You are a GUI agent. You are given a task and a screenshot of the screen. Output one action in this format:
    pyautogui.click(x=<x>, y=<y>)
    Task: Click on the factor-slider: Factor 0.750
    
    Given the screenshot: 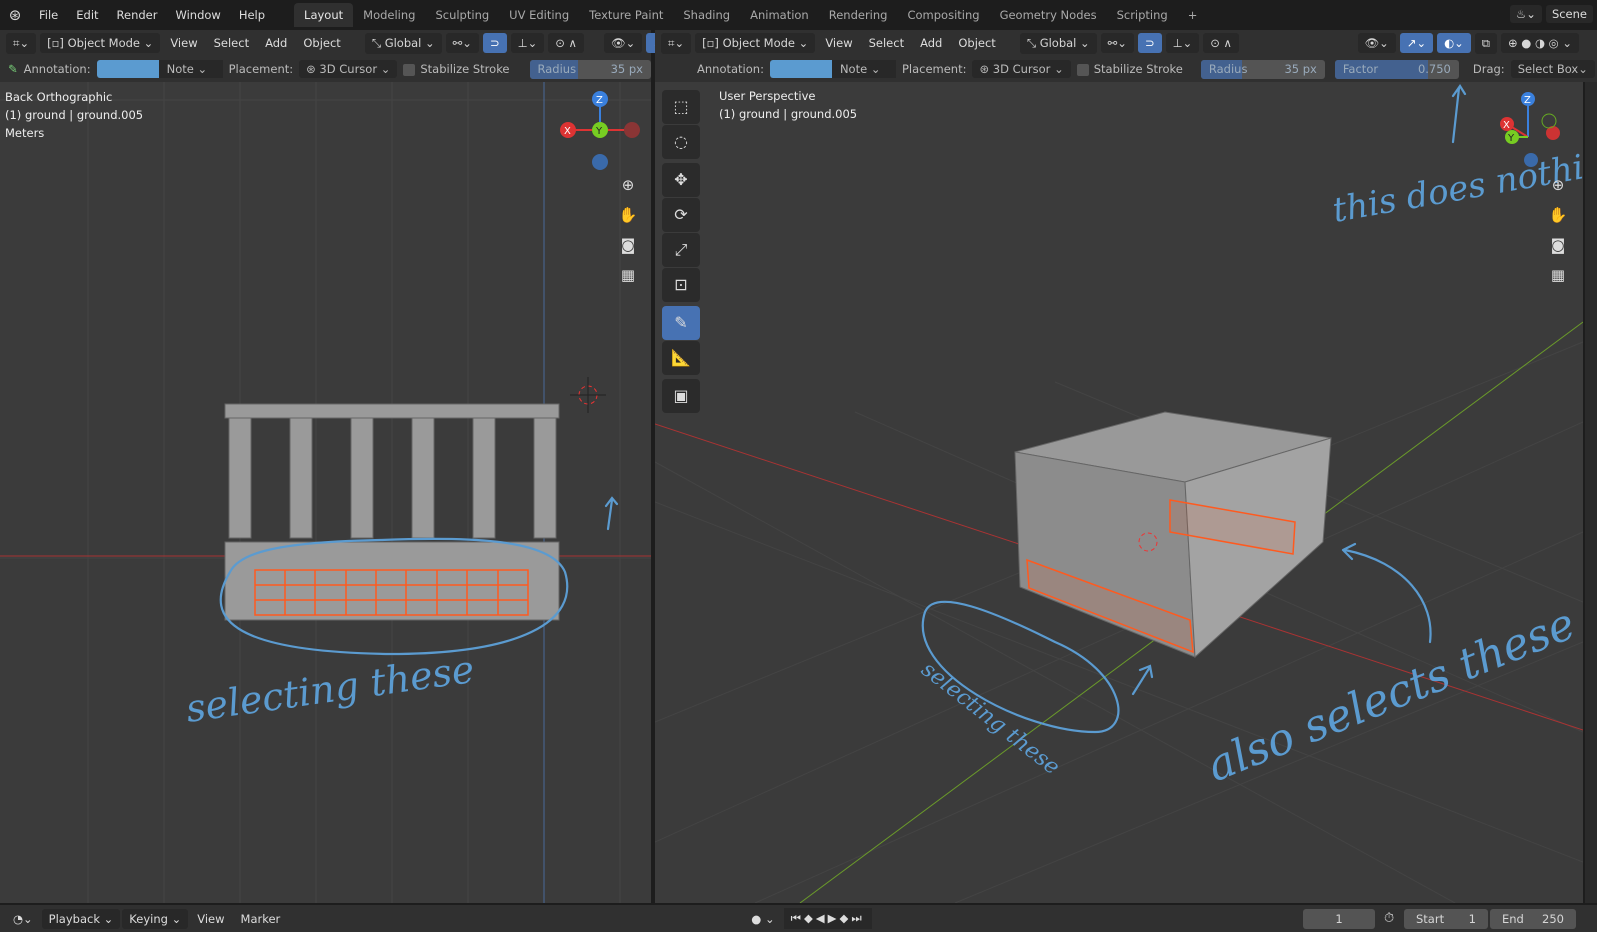 What is the action you would take?
    pyautogui.click(x=1396, y=69)
    